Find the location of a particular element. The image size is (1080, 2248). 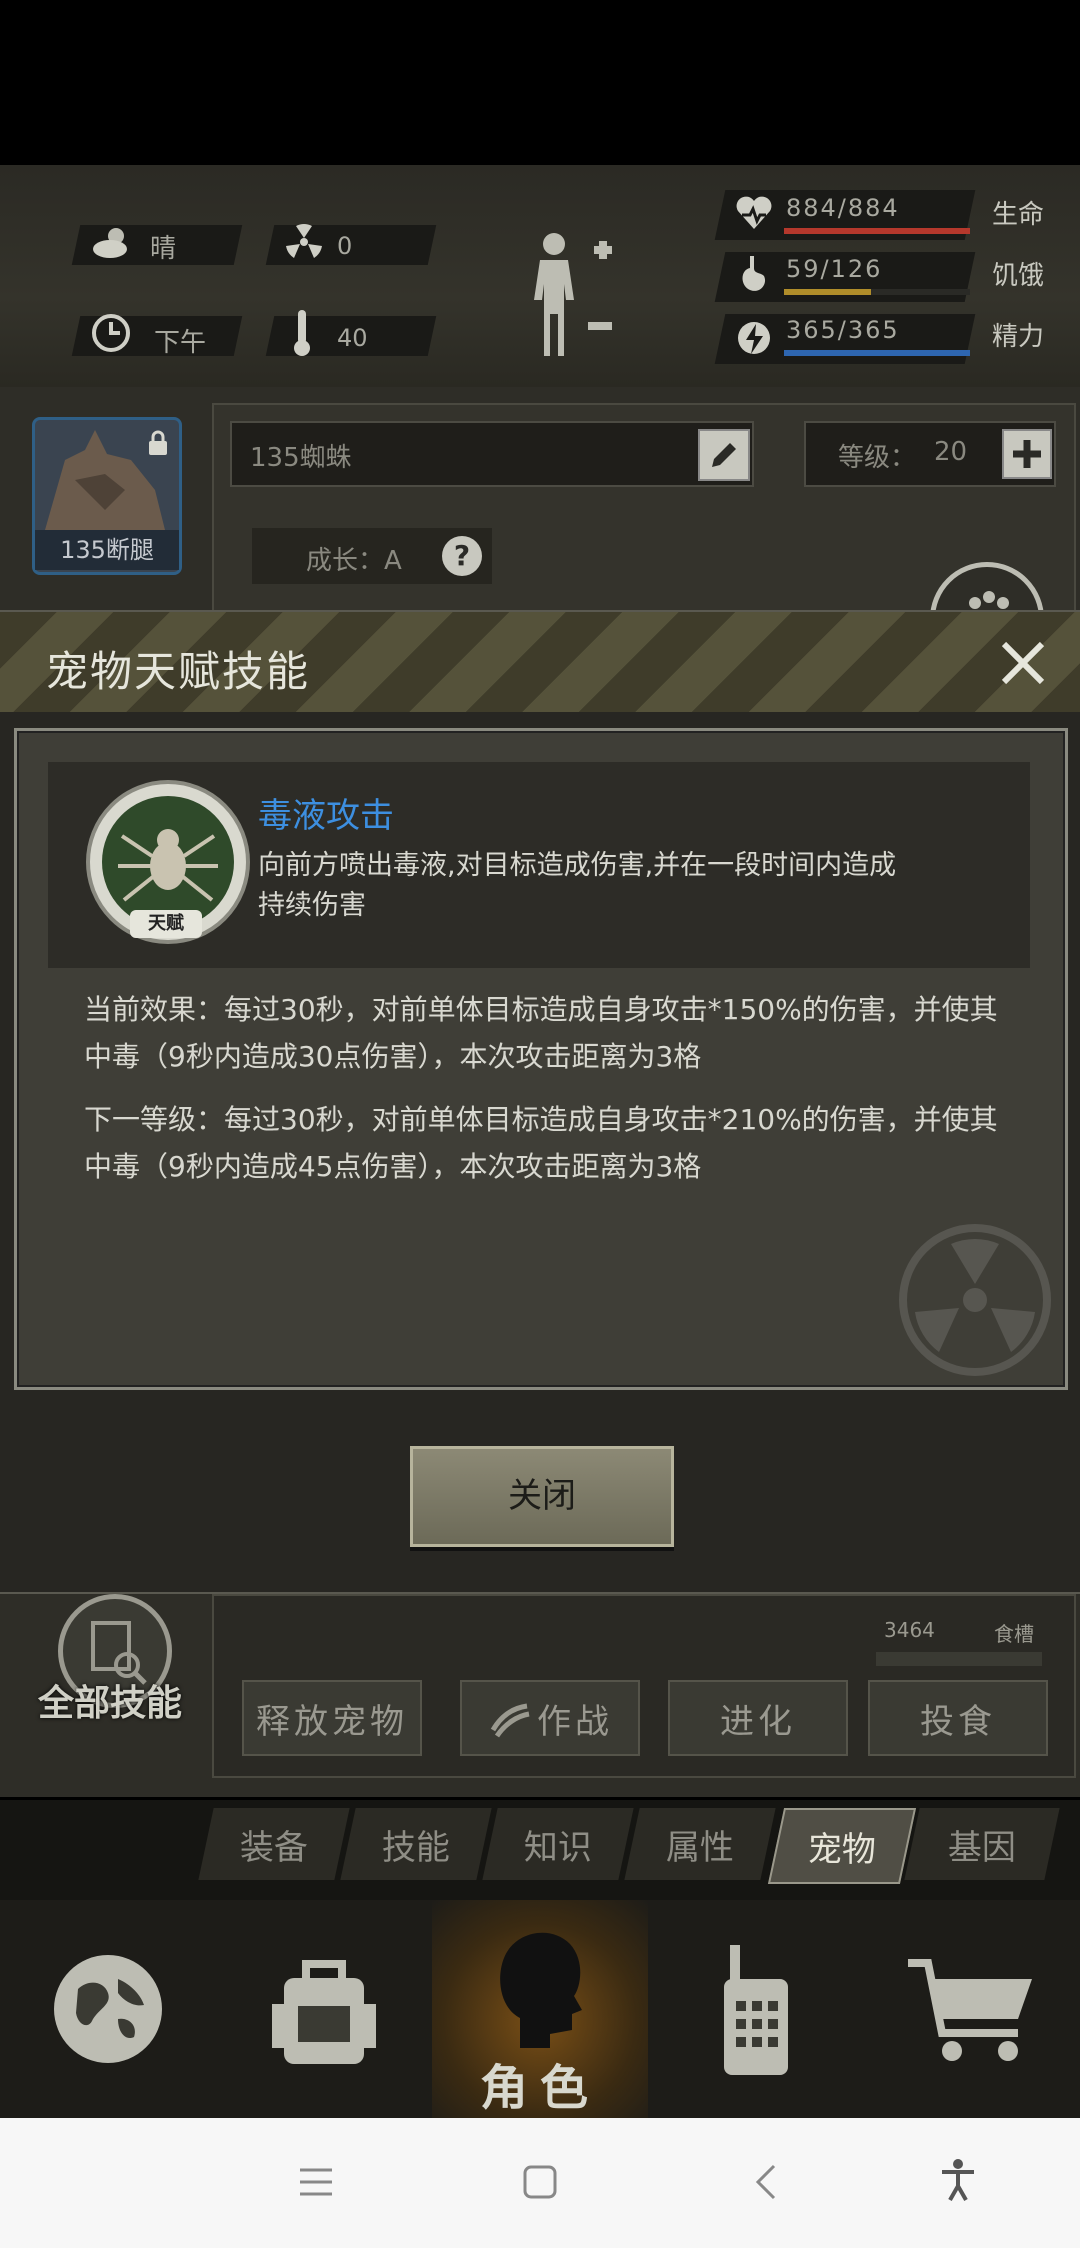

modal-title: 宠物天赋技能 is located at coordinates (178, 671).